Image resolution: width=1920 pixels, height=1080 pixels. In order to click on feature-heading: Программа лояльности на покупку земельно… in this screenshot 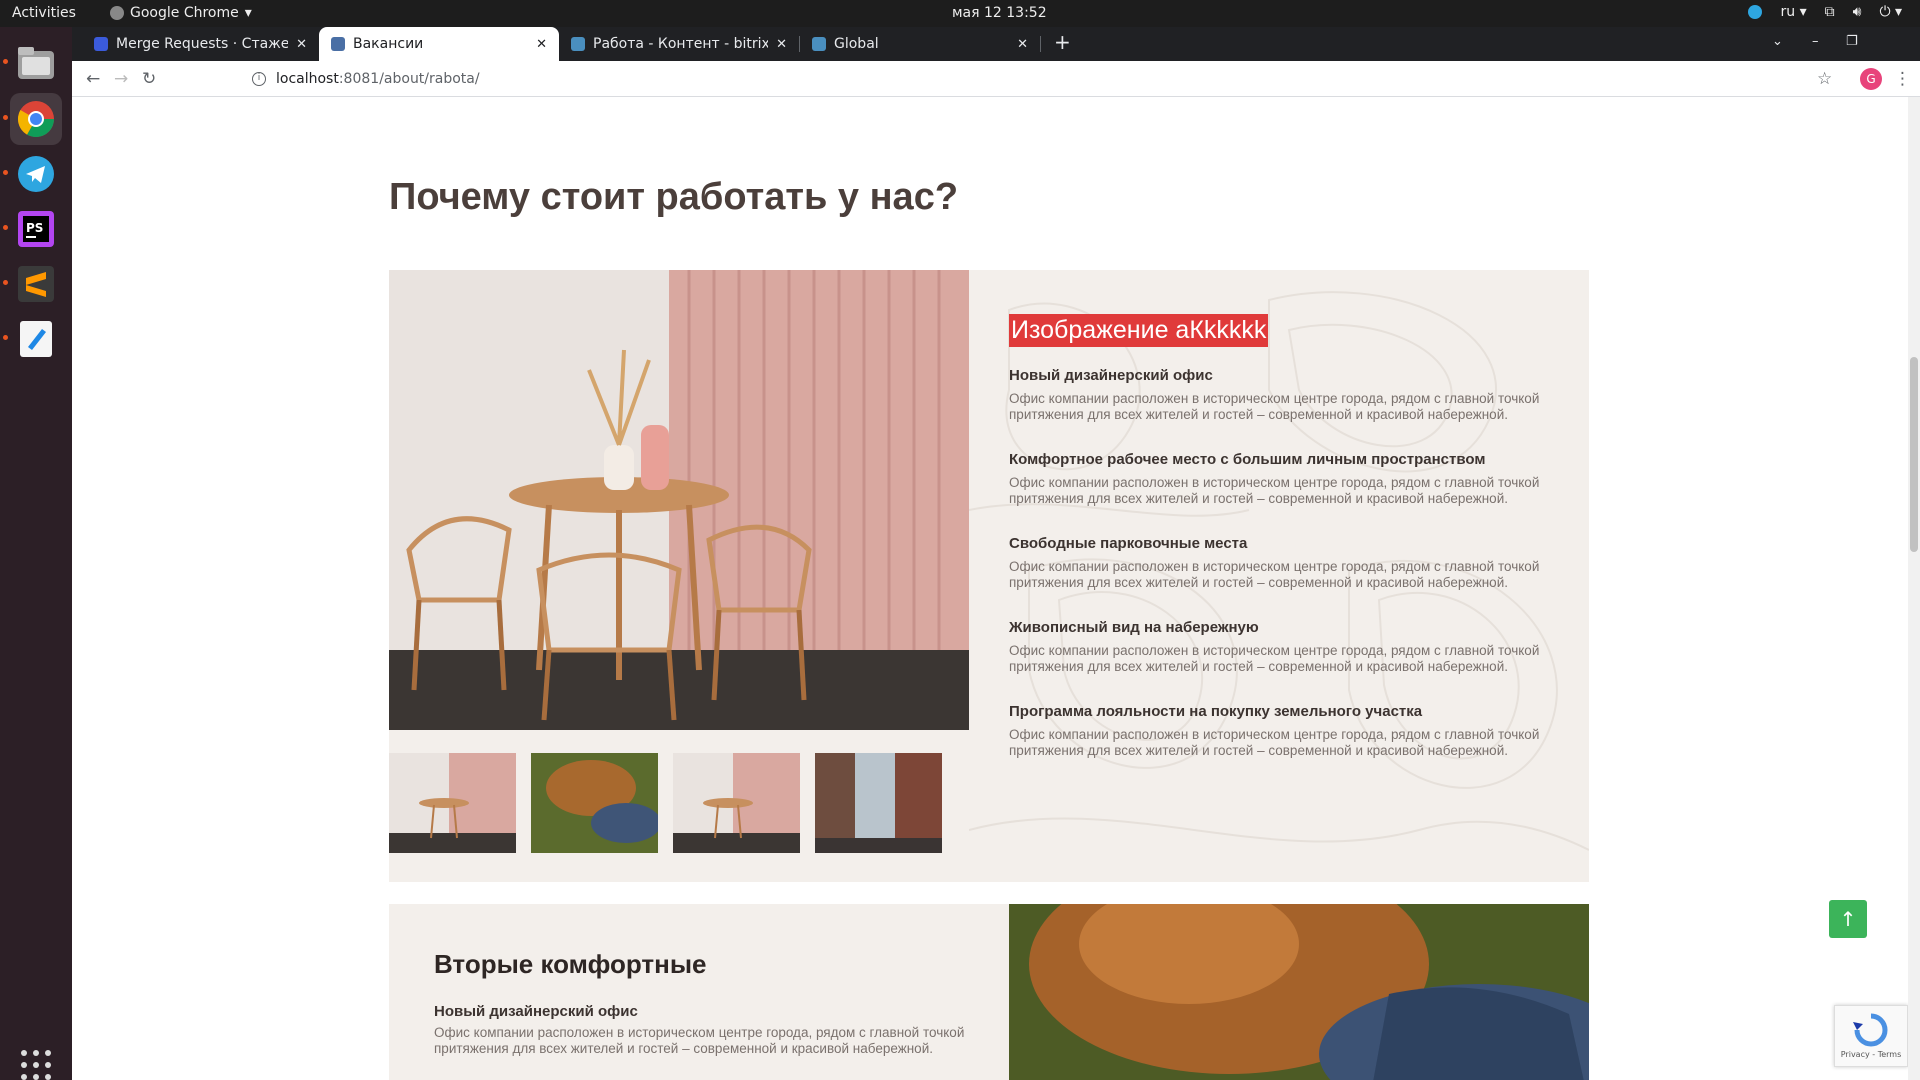, I will do `click(1216, 711)`.